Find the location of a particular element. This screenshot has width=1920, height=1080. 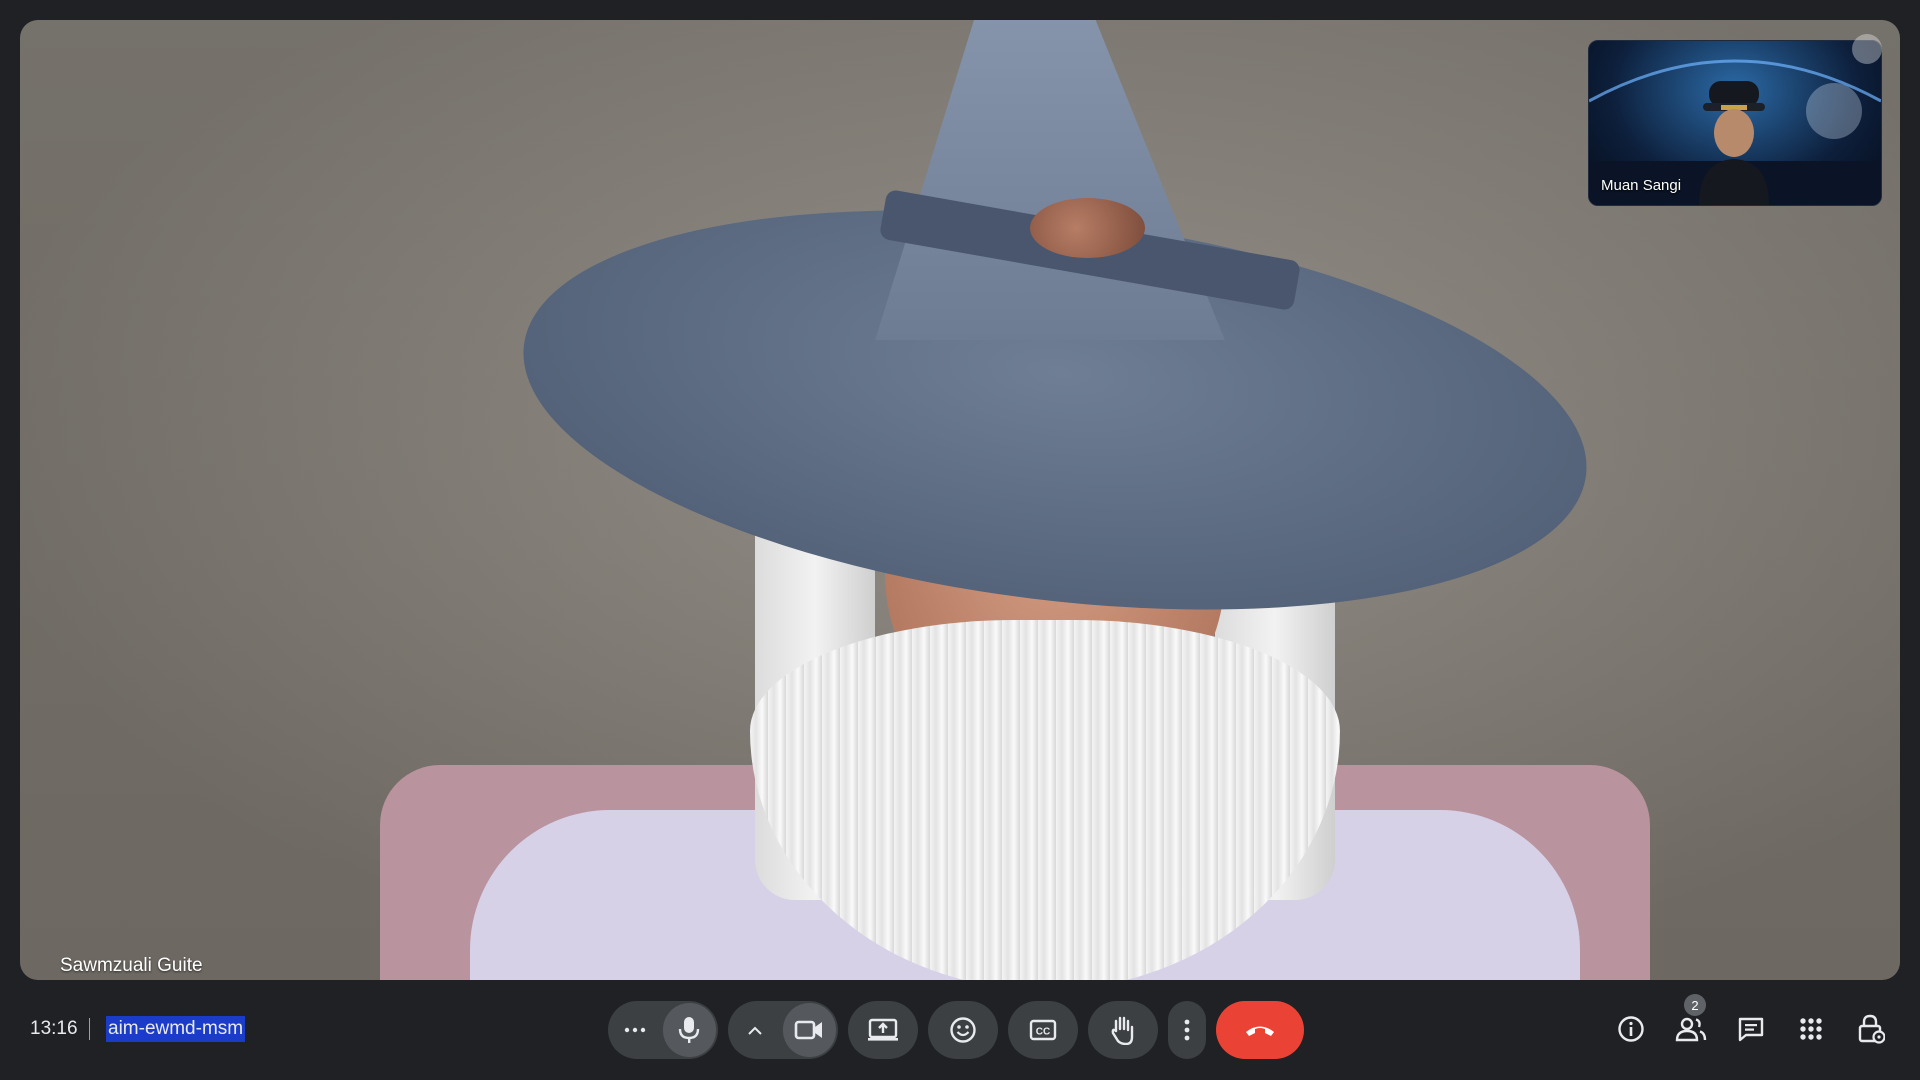

more-effects-button is located at coordinates (635, 1030).